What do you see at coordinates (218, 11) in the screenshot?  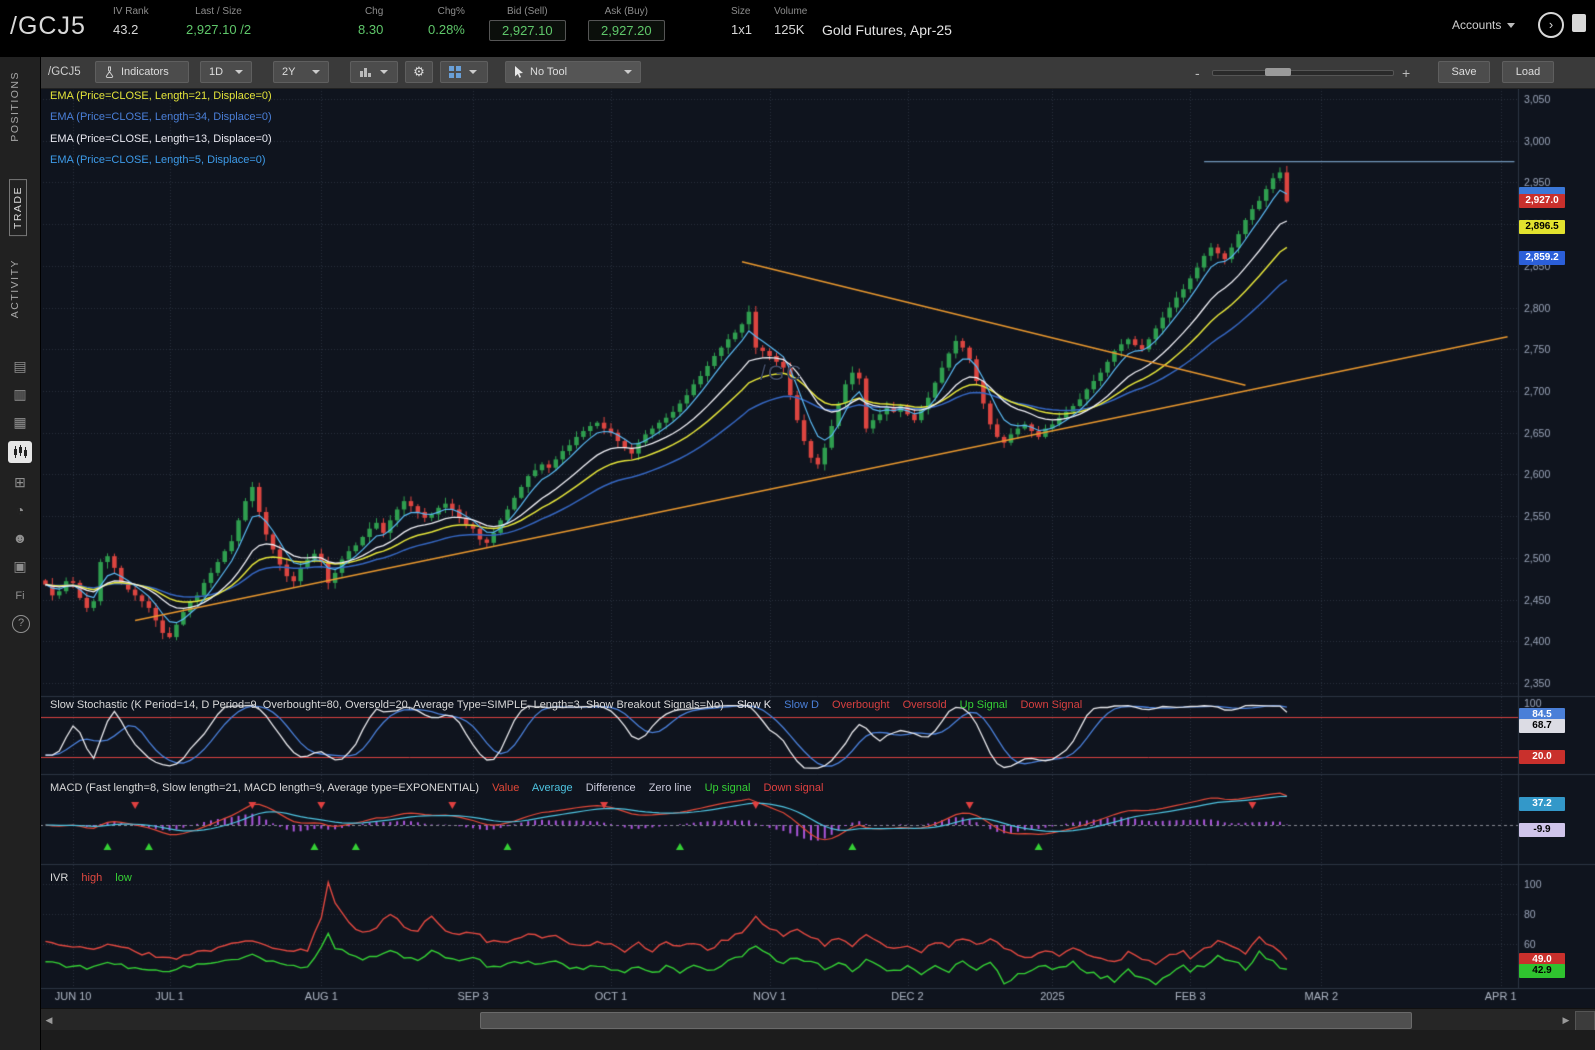 I see `last-size-label: Last / Size` at bounding box center [218, 11].